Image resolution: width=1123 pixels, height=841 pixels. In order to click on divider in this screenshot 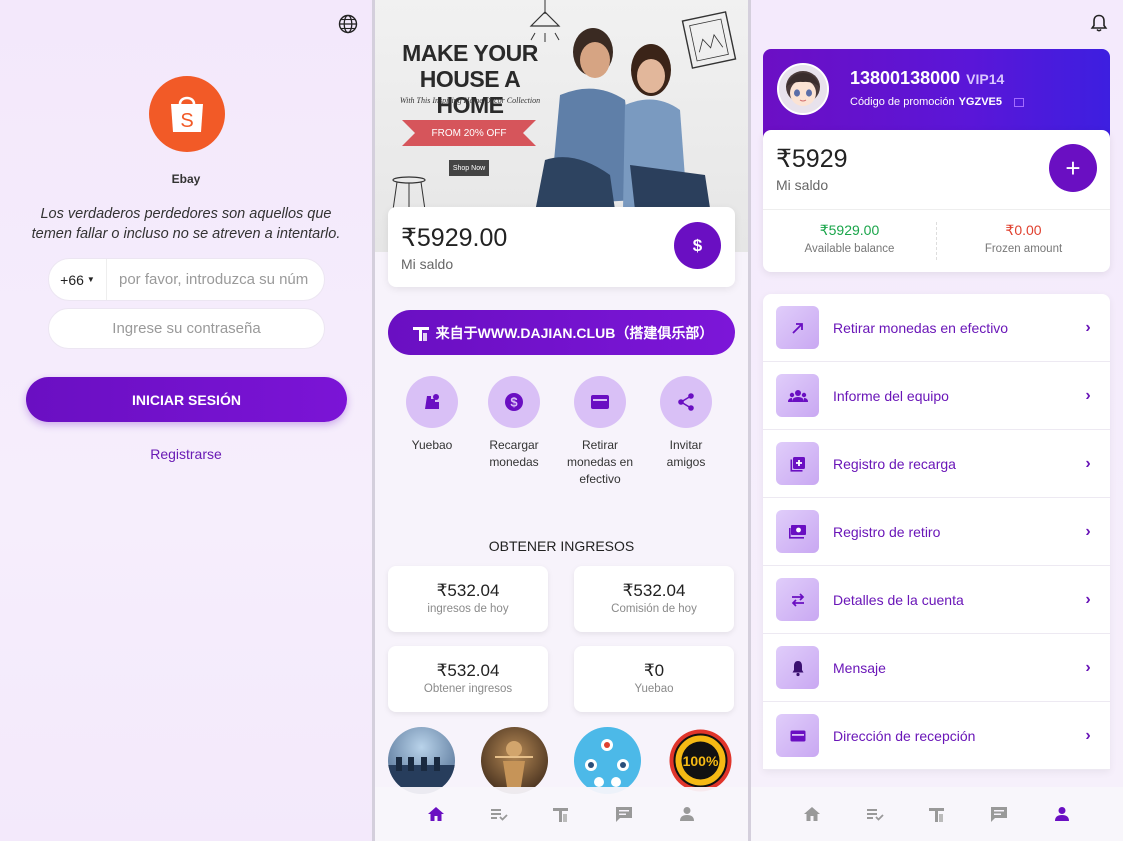, I will do `click(936, 209)`.